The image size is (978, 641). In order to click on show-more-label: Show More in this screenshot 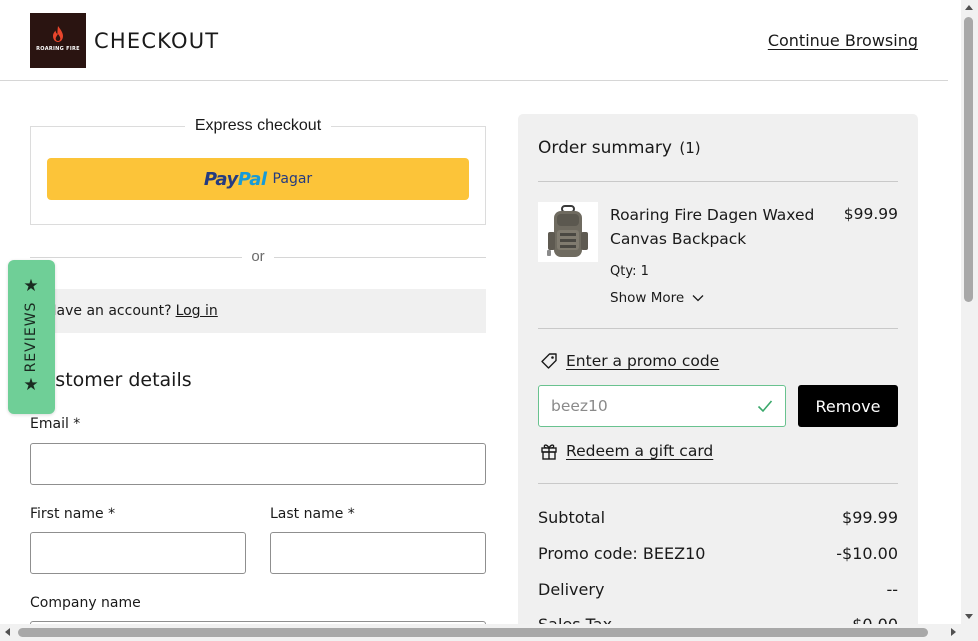, I will do `click(647, 298)`.